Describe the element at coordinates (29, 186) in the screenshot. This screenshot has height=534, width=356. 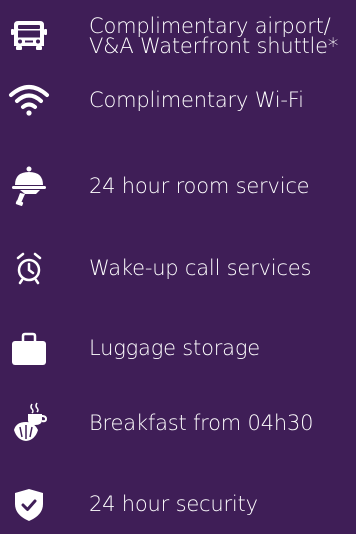
I see `room-service-cloche-icon` at that location.